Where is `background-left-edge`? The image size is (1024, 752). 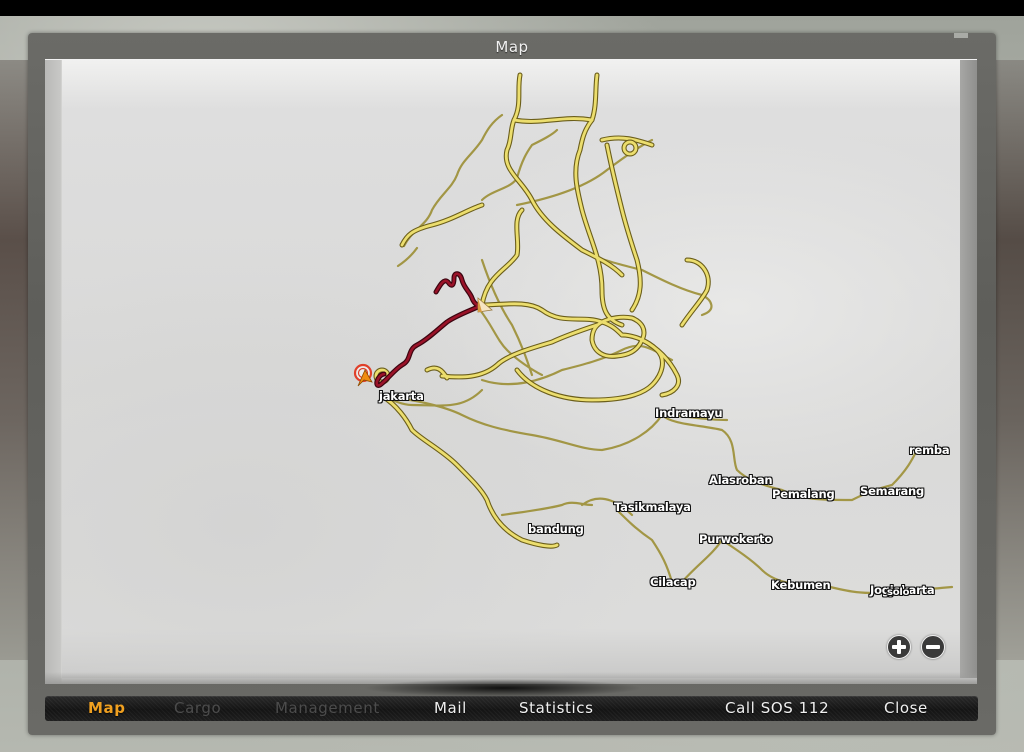 background-left-edge is located at coordinates (14, 360).